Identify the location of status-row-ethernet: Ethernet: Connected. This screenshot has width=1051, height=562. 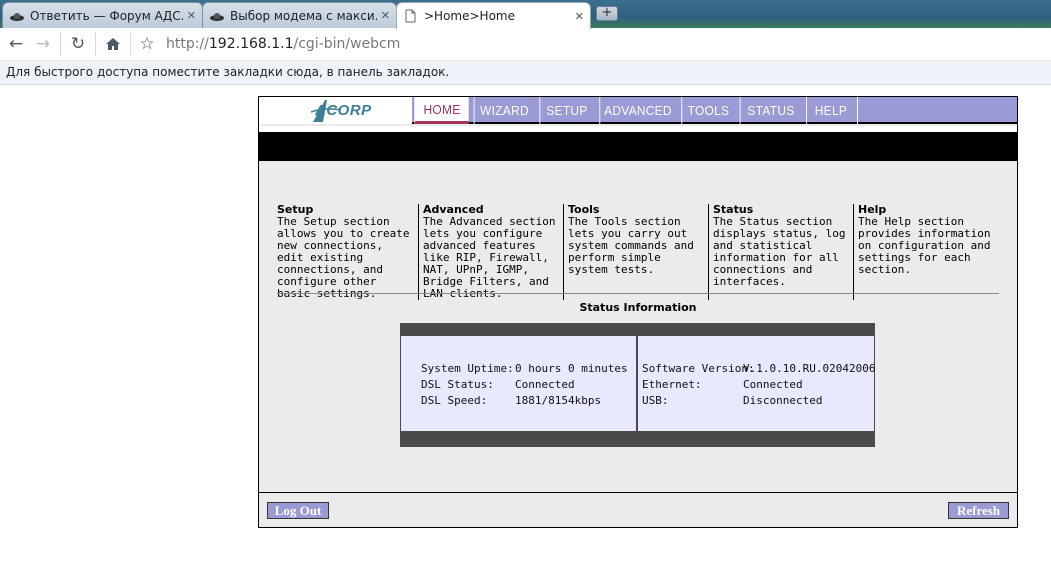
(722, 384).